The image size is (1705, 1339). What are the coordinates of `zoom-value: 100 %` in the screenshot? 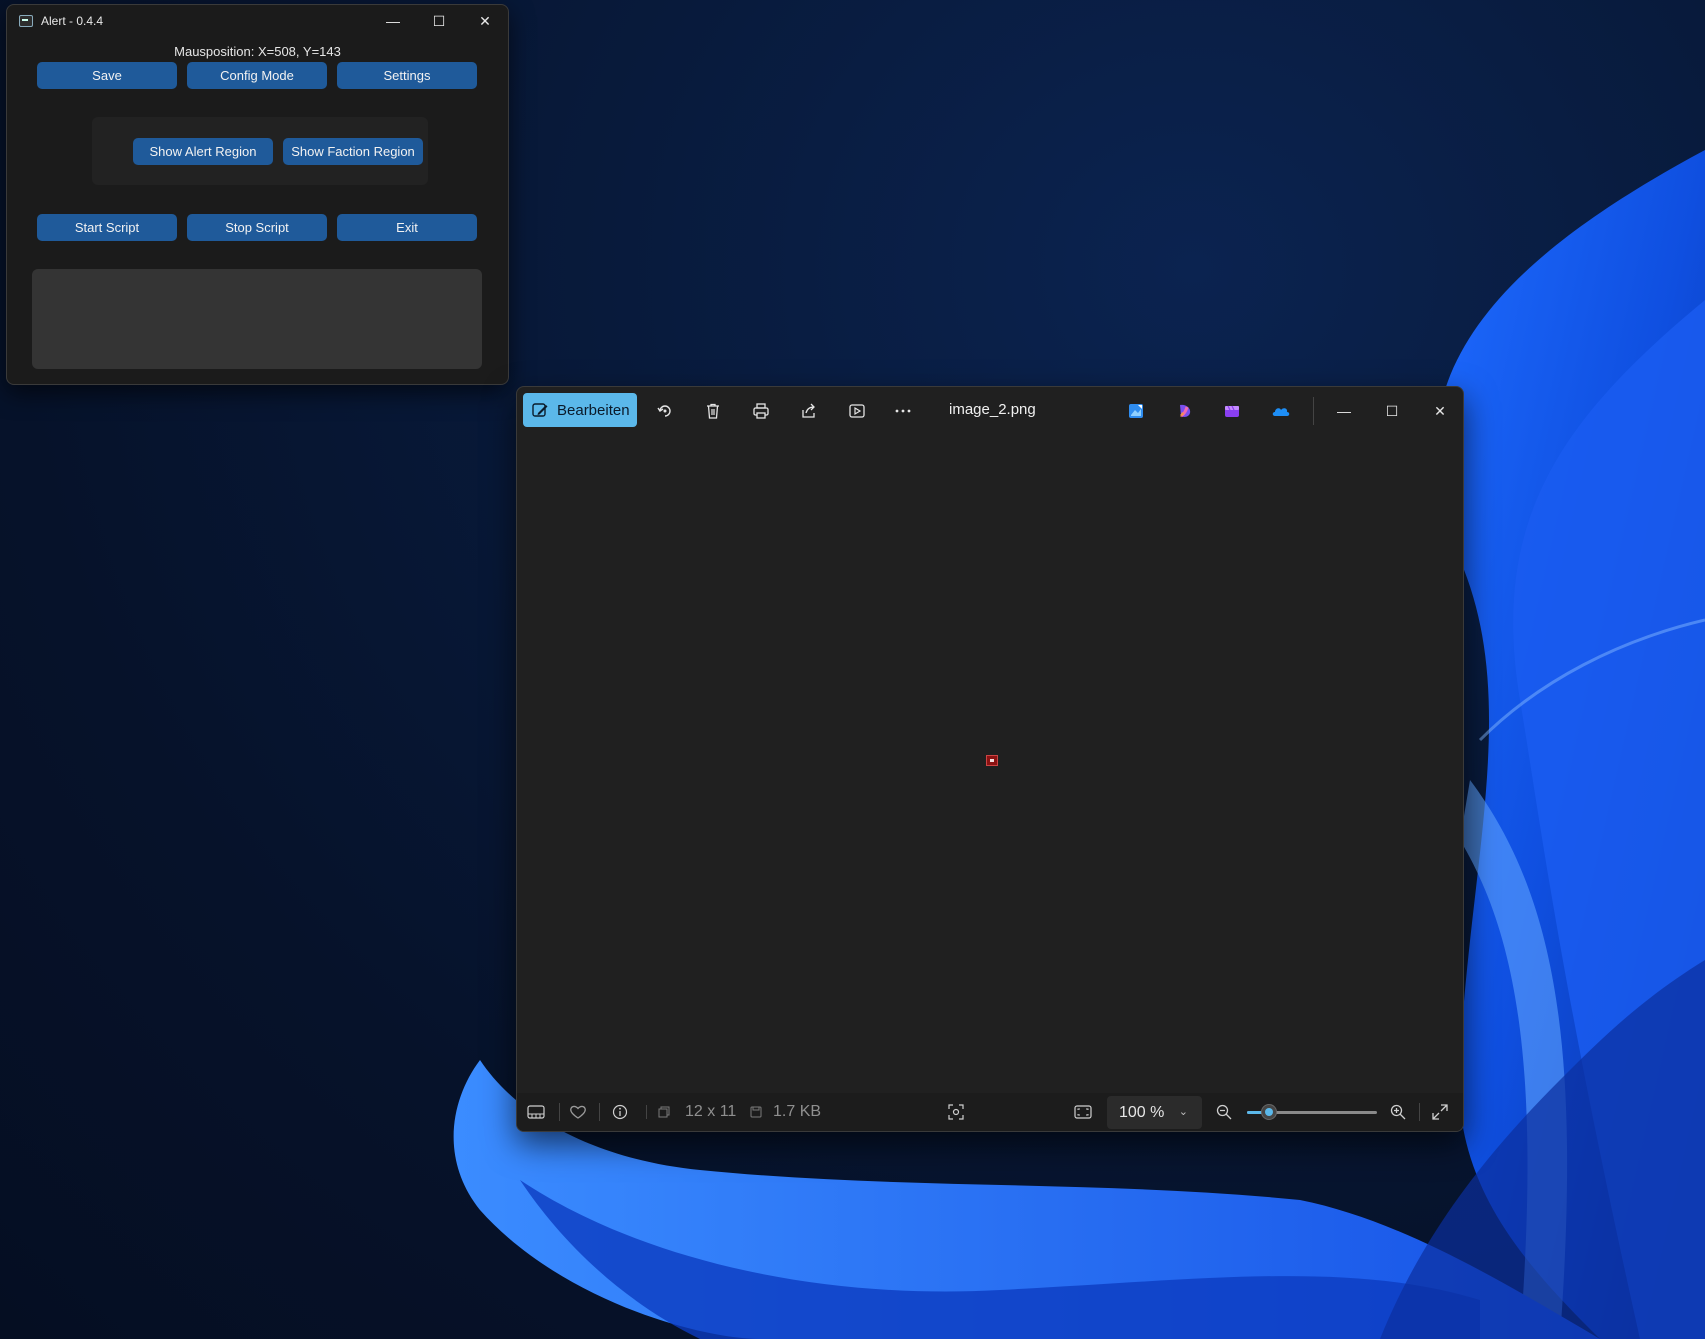 It's located at (1142, 1112).